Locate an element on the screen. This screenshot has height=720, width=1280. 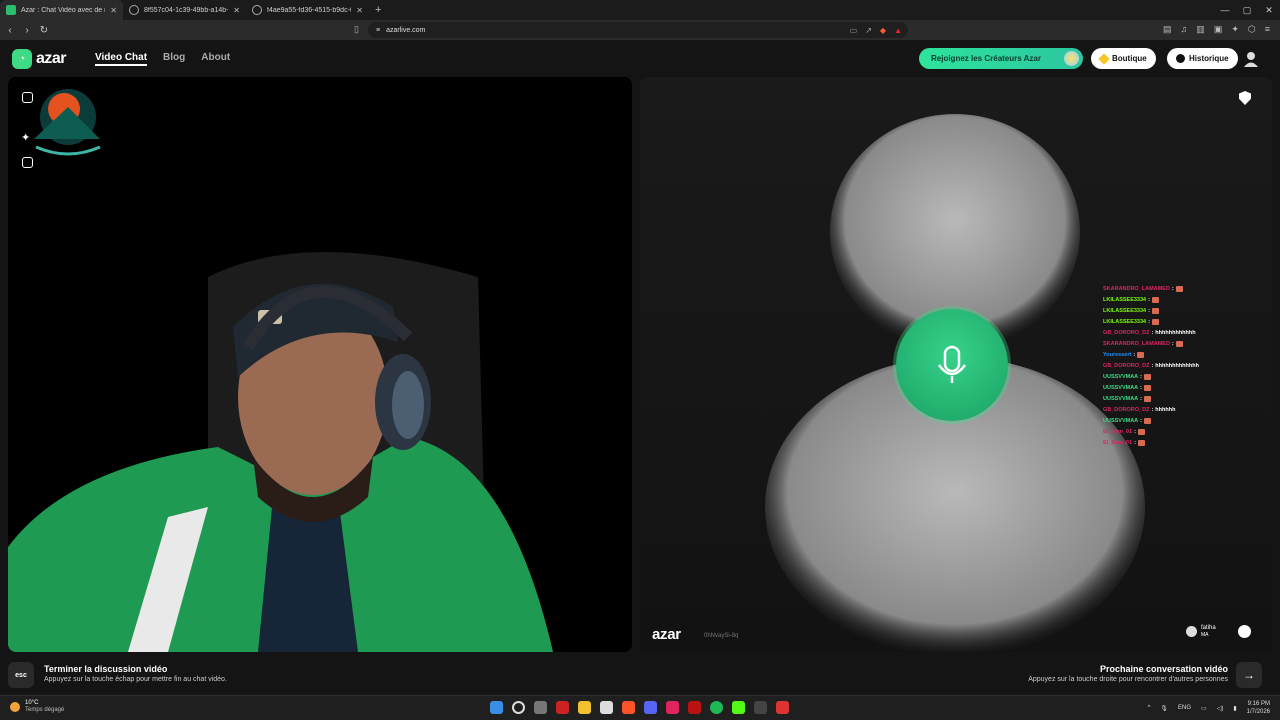
panel-icon: ▥ is located at coordinates (1200, 29).